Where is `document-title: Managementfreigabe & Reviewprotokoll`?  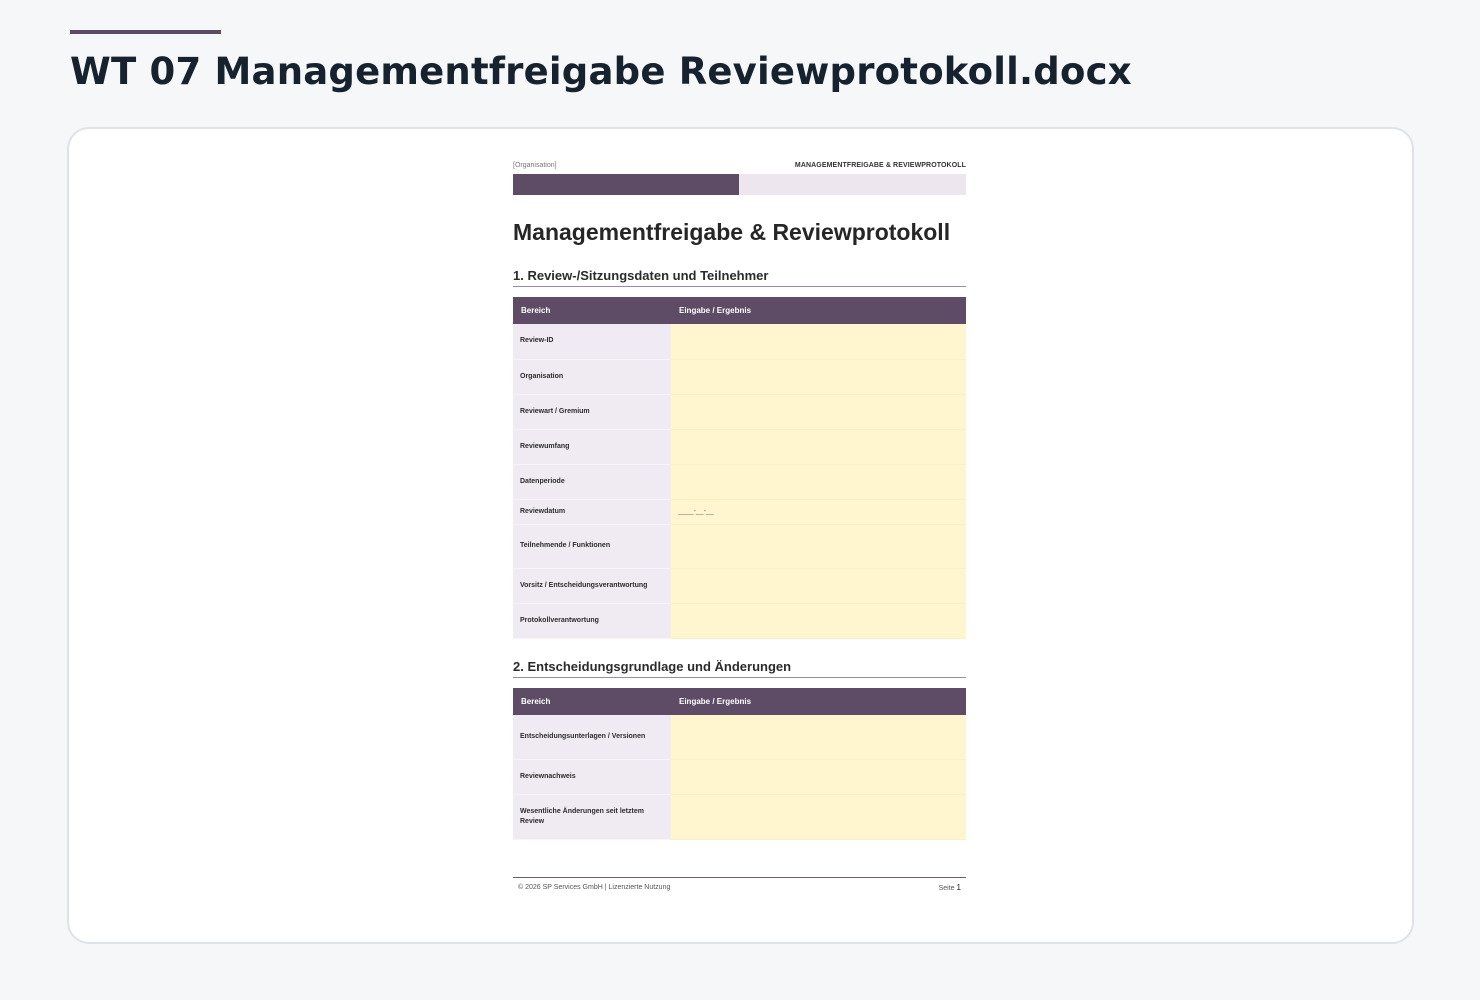 document-title: Managementfreigabe & Reviewprotokoll is located at coordinates (732, 232).